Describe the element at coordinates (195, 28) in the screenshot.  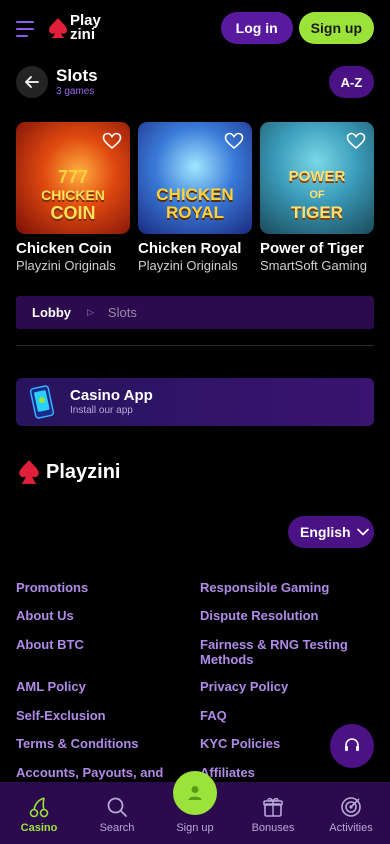
I see `top-header: Play zini Log in Sign up` at that location.